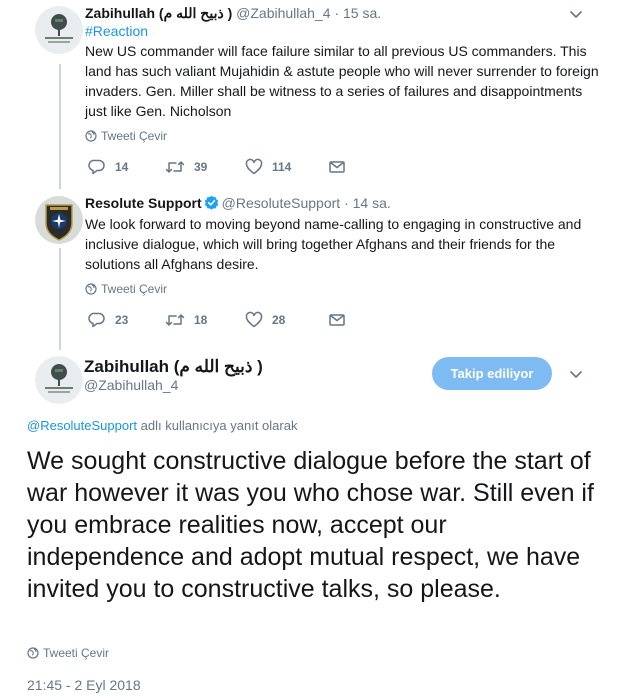 Image resolution: width=618 pixels, height=700 pixels. Describe the element at coordinates (268, 167) in the screenshot. I see `like-button: 114` at that location.